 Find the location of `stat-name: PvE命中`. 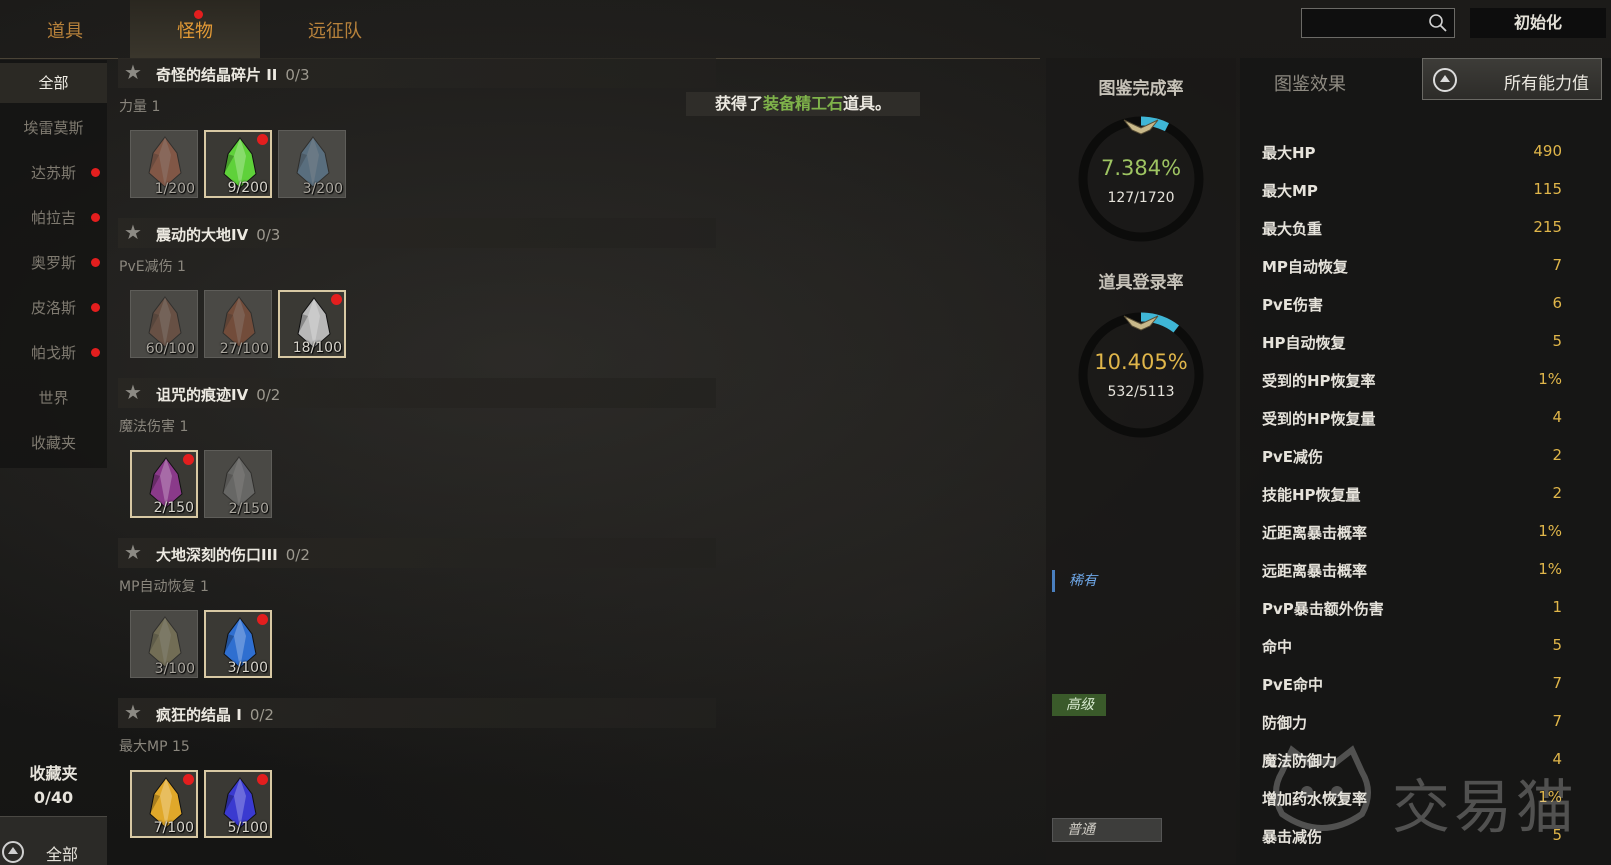

stat-name: PvE命中 is located at coordinates (1293, 685).